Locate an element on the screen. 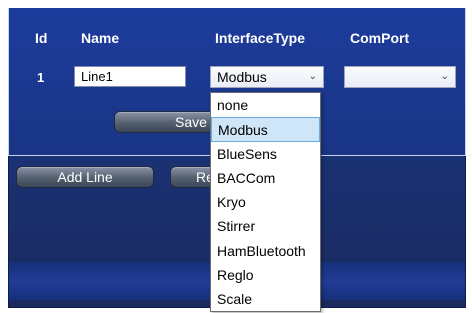 The image size is (472, 313). dropdown-option: none is located at coordinates (265, 105).